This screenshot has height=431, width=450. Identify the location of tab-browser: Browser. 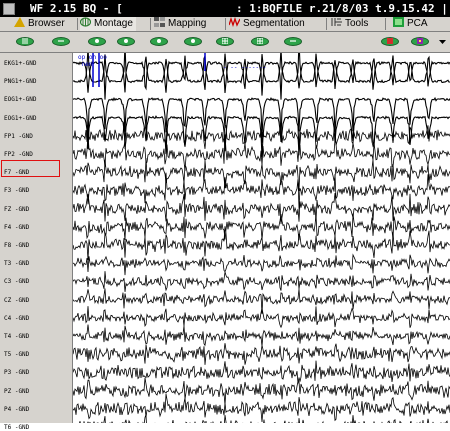
(39, 24).